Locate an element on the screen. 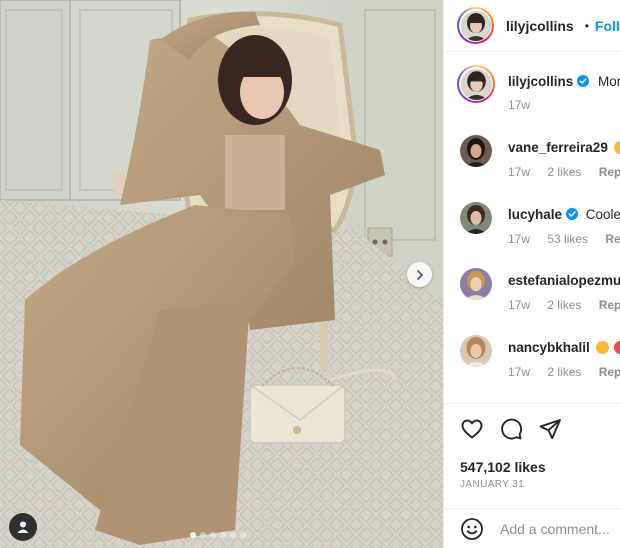 Image resolution: width=620 pixels, height=548 pixels. user-tag-button is located at coordinates (23, 527).